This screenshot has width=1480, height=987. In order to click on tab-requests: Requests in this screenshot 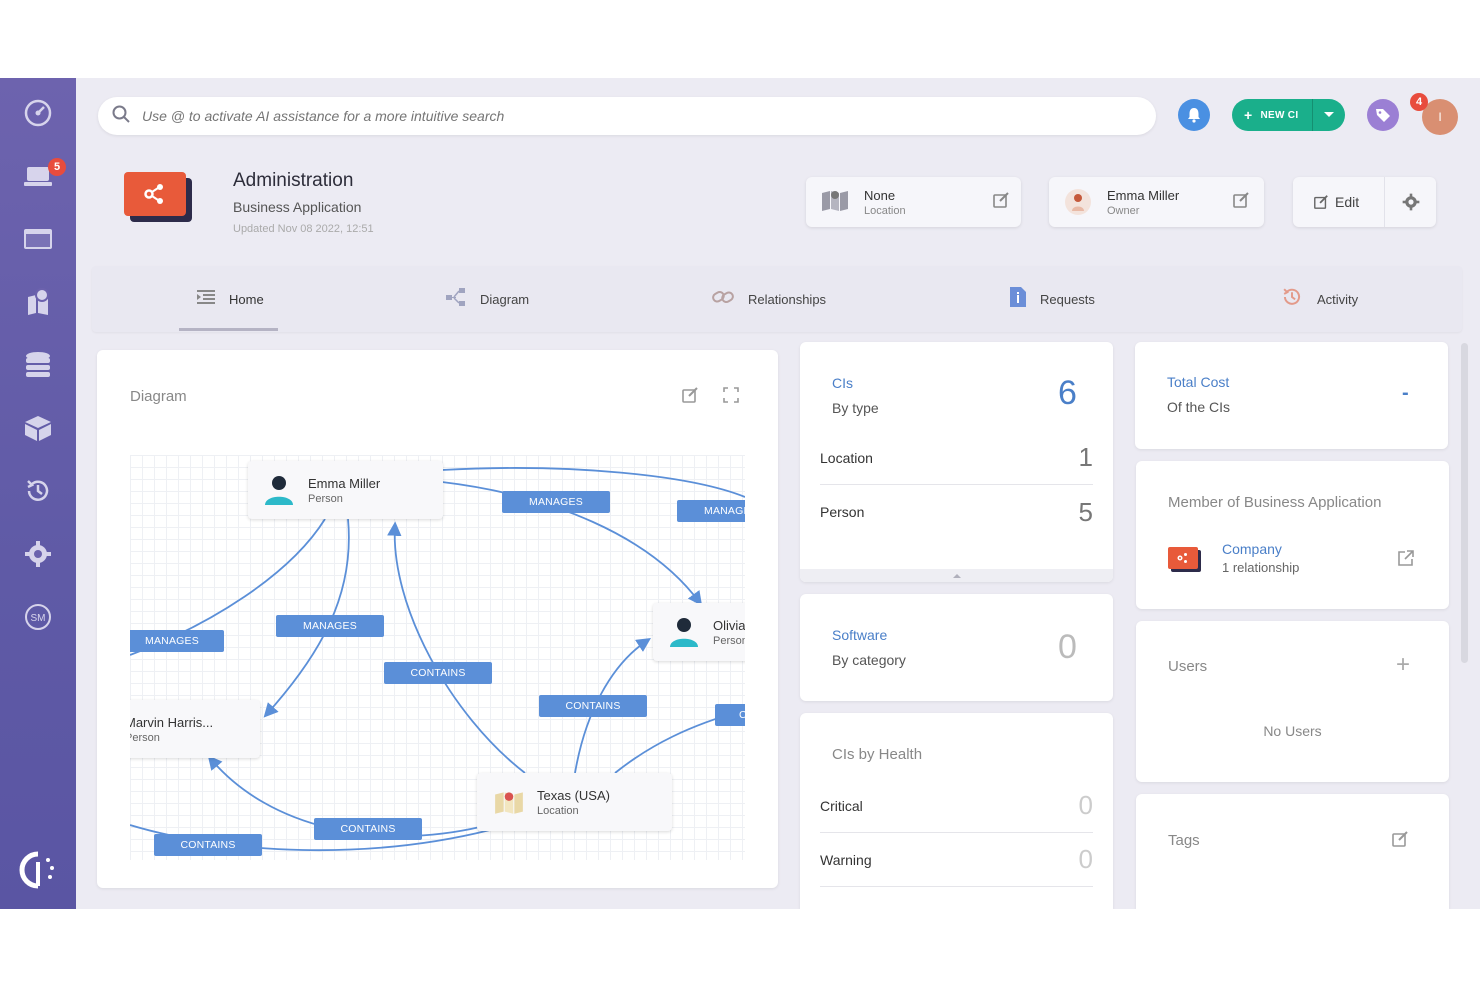, I will do `click(1052, 299)`.